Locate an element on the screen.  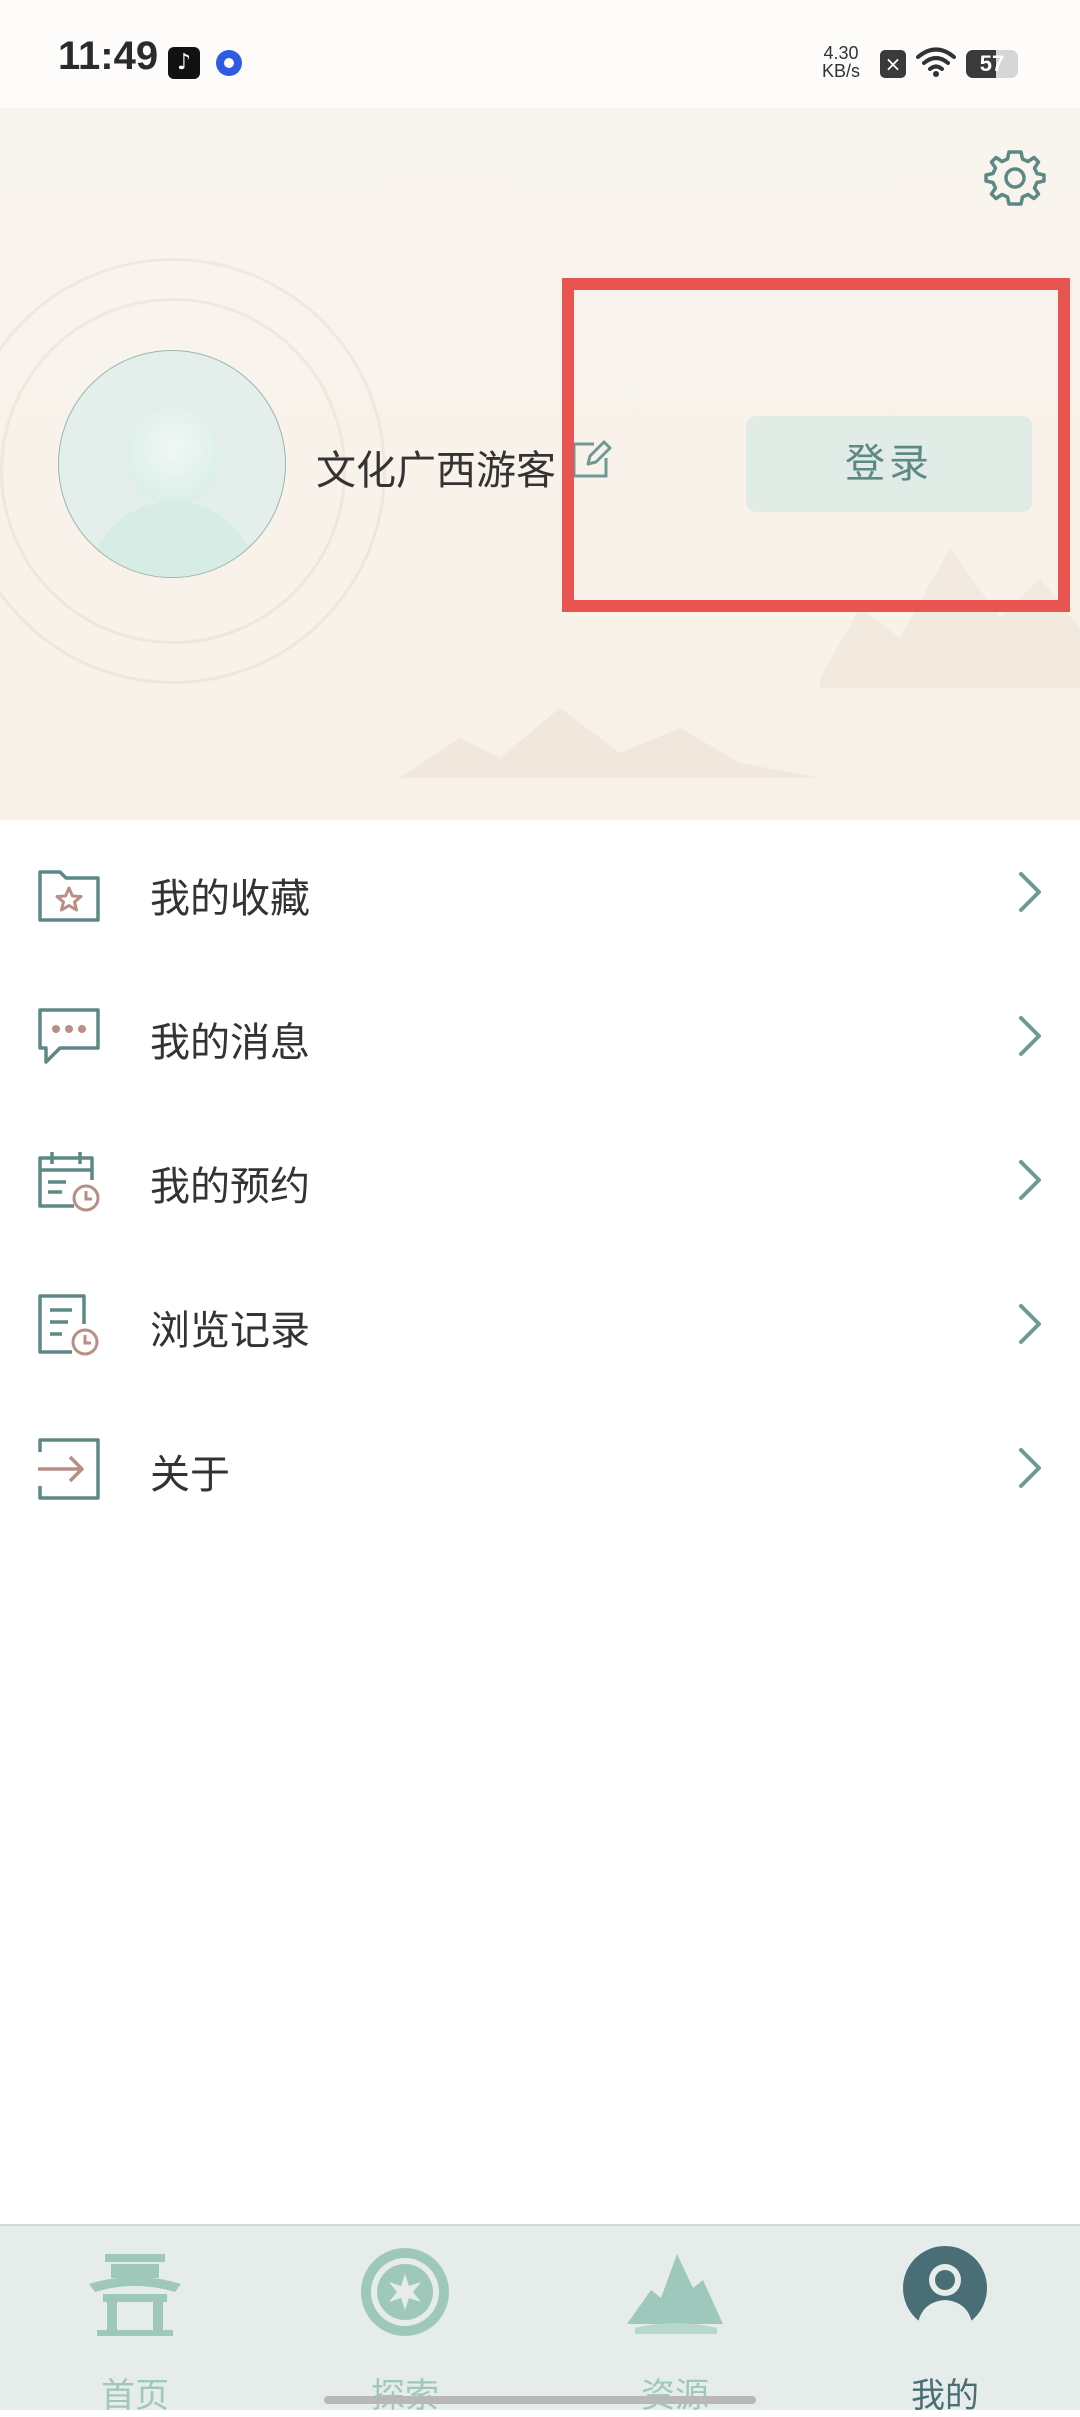
message-bubble-icon is located at coordinates (69, 1036).